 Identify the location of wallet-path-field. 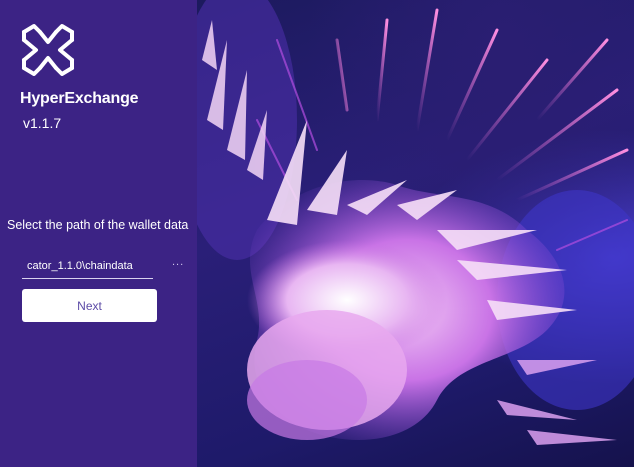
(87, 267).